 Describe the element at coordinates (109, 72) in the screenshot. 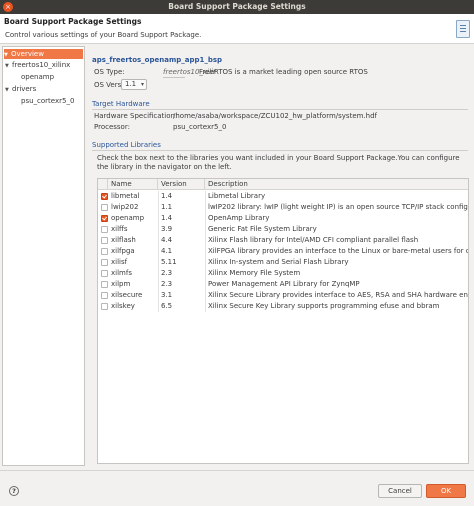

I see `os-type-label: OS Type:` at that location.